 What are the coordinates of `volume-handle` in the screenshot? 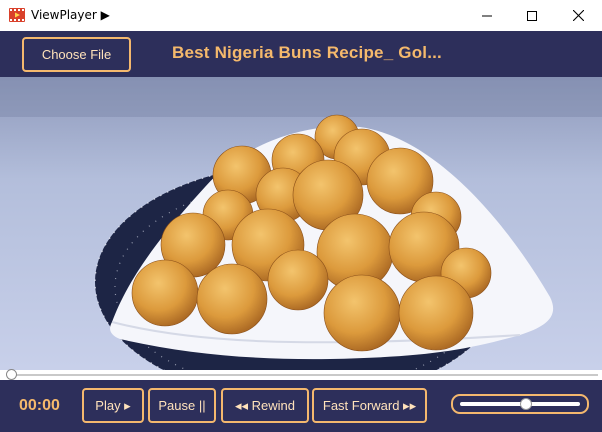 It's located at (526, 404).